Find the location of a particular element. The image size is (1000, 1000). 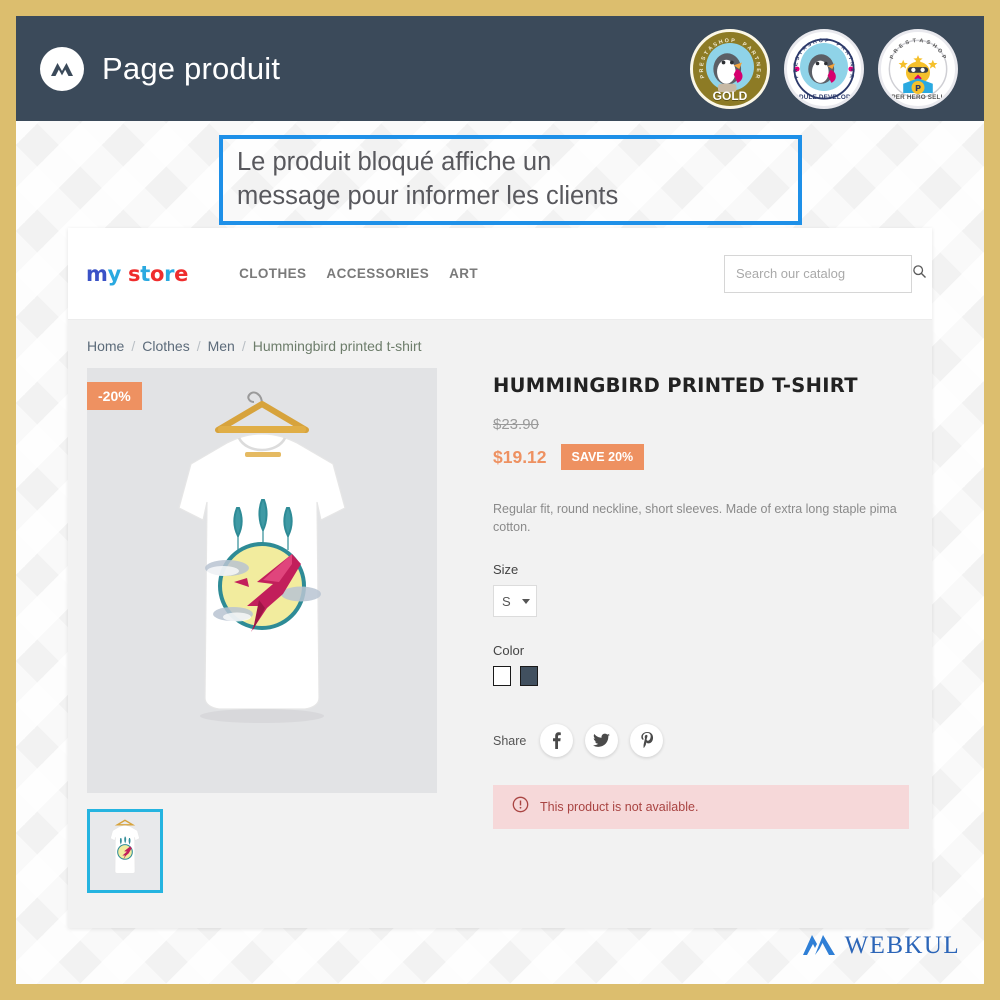

chevron-down-icon is located at coordinates (526, 601).